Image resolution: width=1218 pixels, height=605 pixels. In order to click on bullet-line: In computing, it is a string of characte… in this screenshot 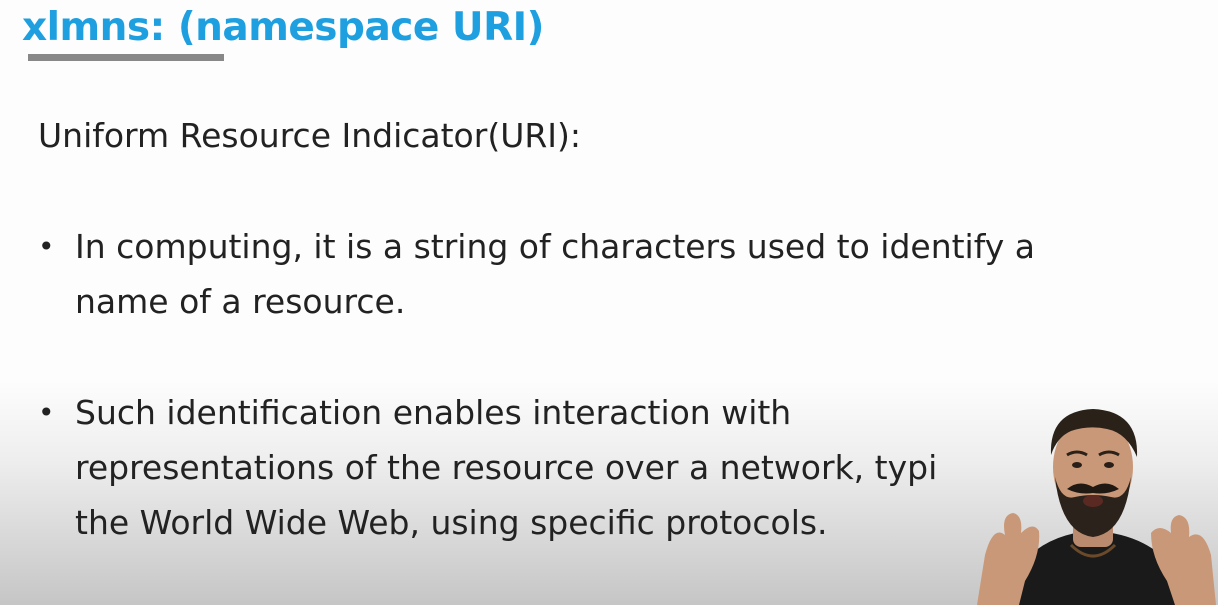, I will do `click(555, 246)`.